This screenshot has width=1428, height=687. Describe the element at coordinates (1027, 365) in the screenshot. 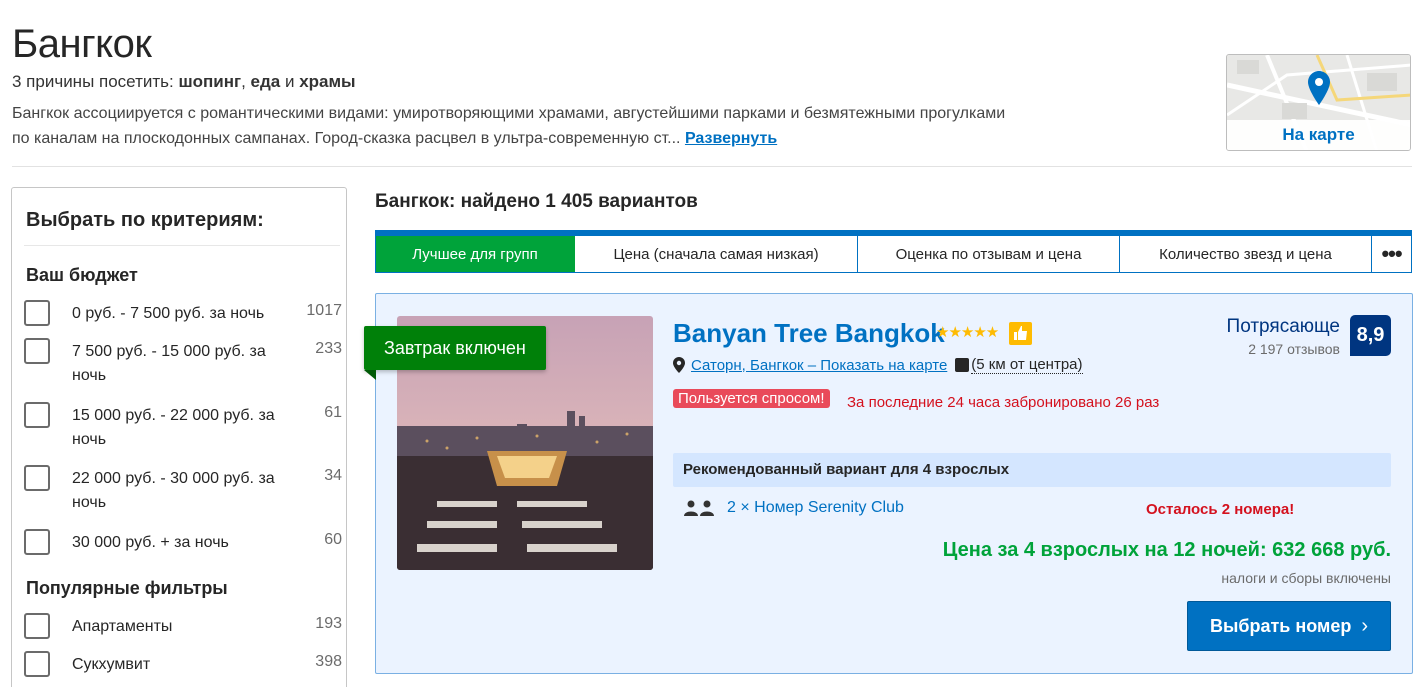

I see `distance-text: (5 км от центра)` at that location.